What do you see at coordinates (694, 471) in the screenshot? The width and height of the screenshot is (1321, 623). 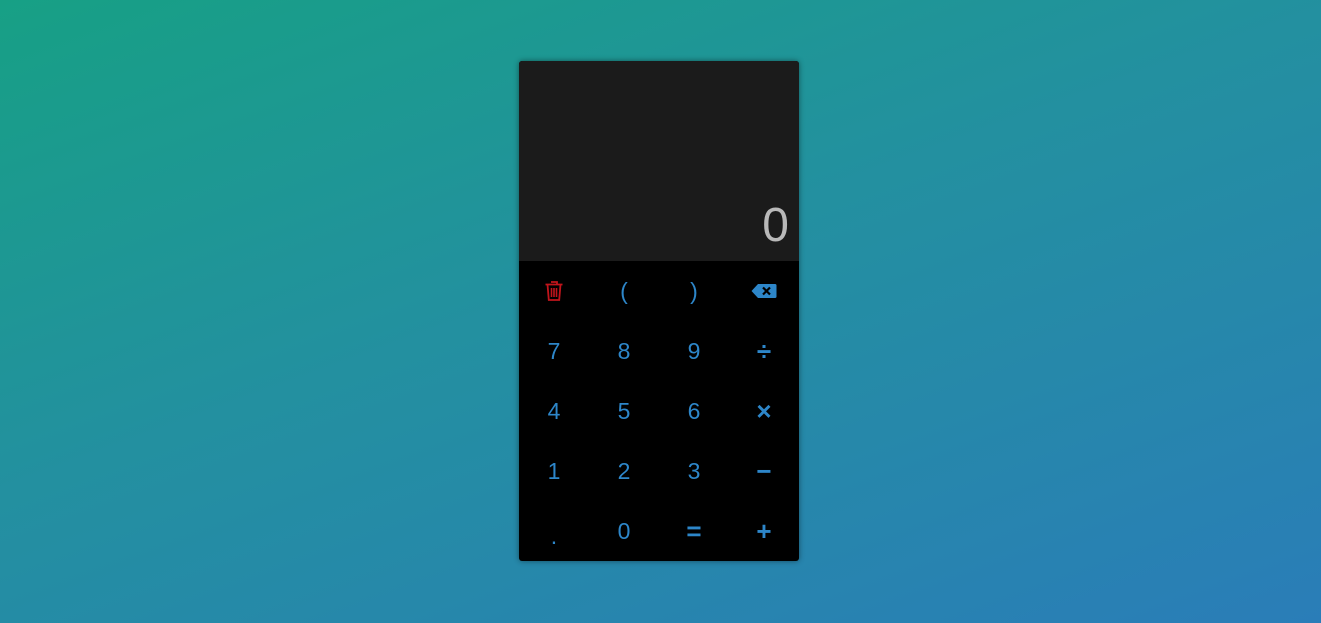 I see `three-button: 3` at bounding box center [694, 471].